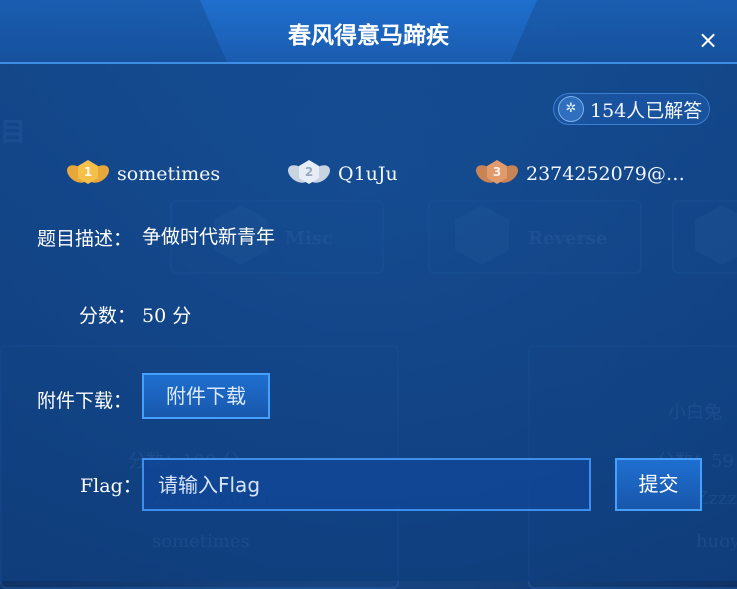  I want to click on top-solver-1-name: sometimes, so click(169, 174).